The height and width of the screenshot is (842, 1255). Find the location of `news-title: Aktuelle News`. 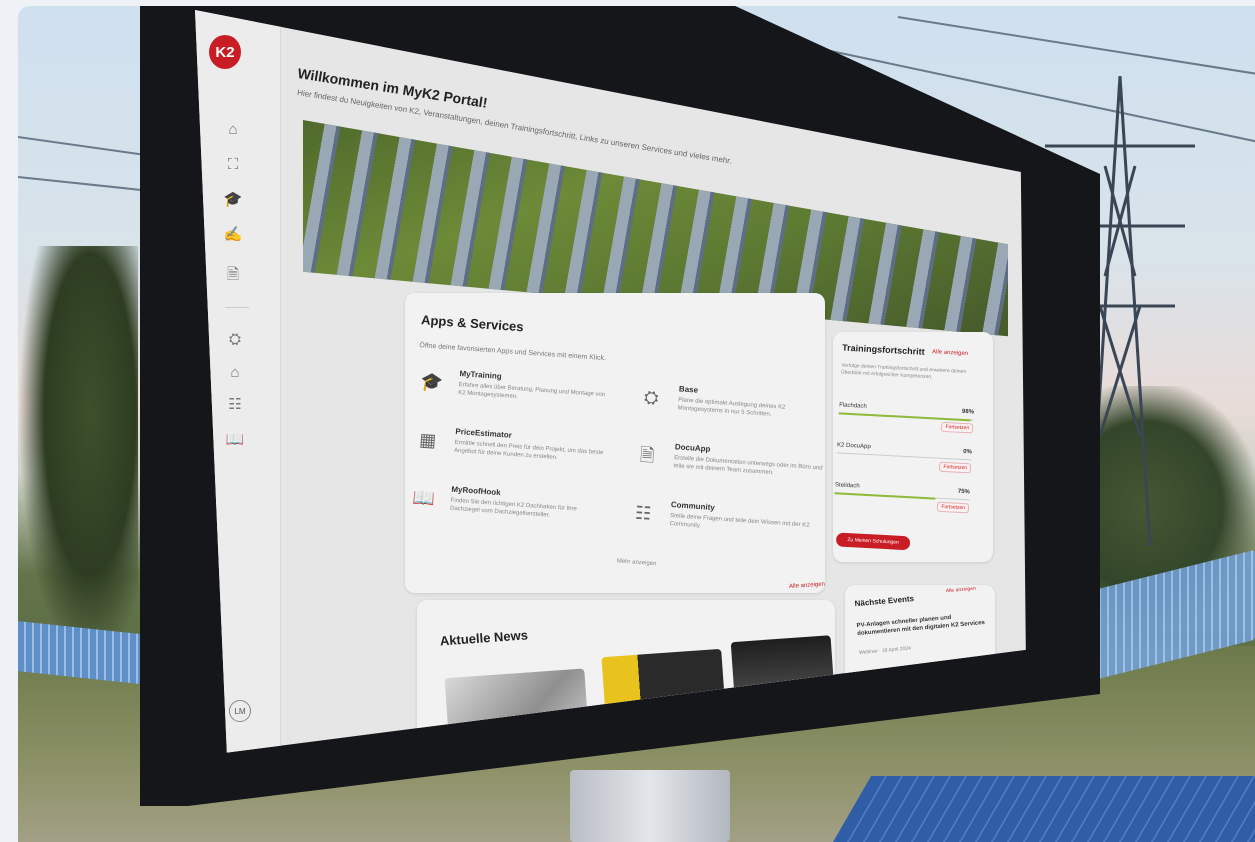

news-title: Aktuelle News is located at coordinates (484, 638).